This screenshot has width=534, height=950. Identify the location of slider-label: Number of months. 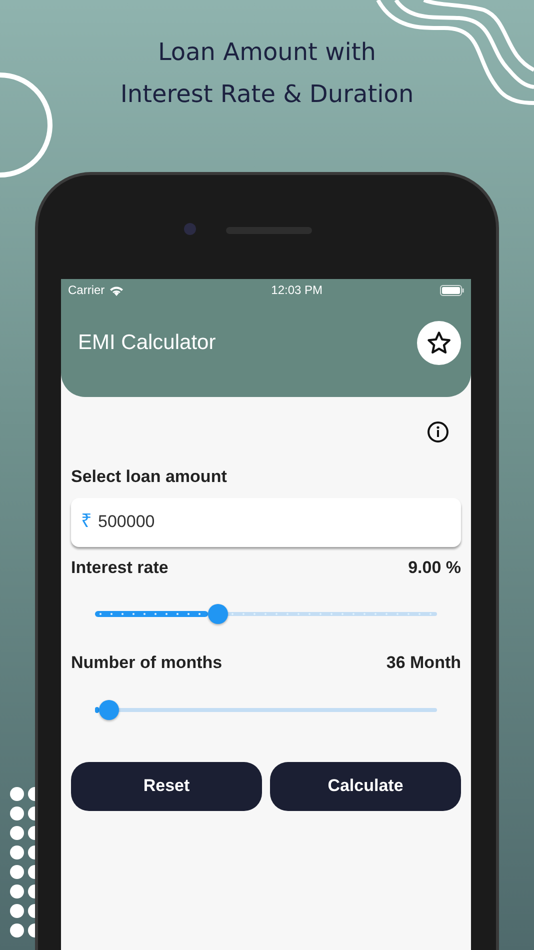
(146, 663).